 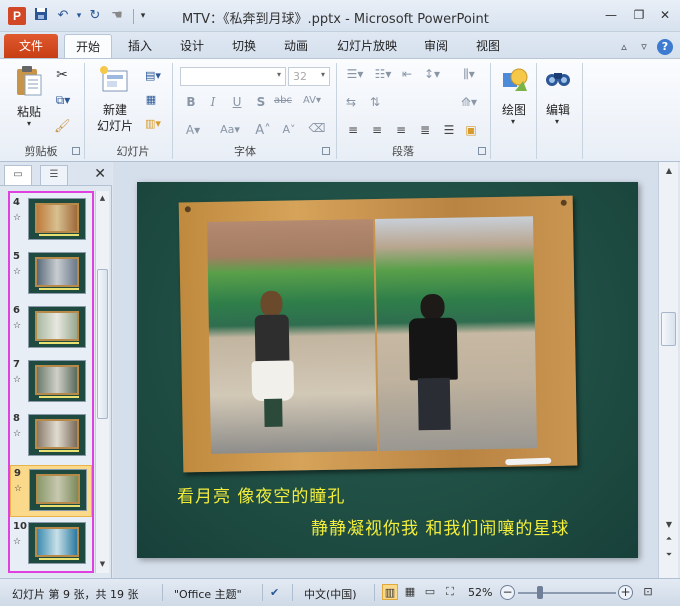 I want to click on strikethrough-icon: abc, so click(x=283, y=100).